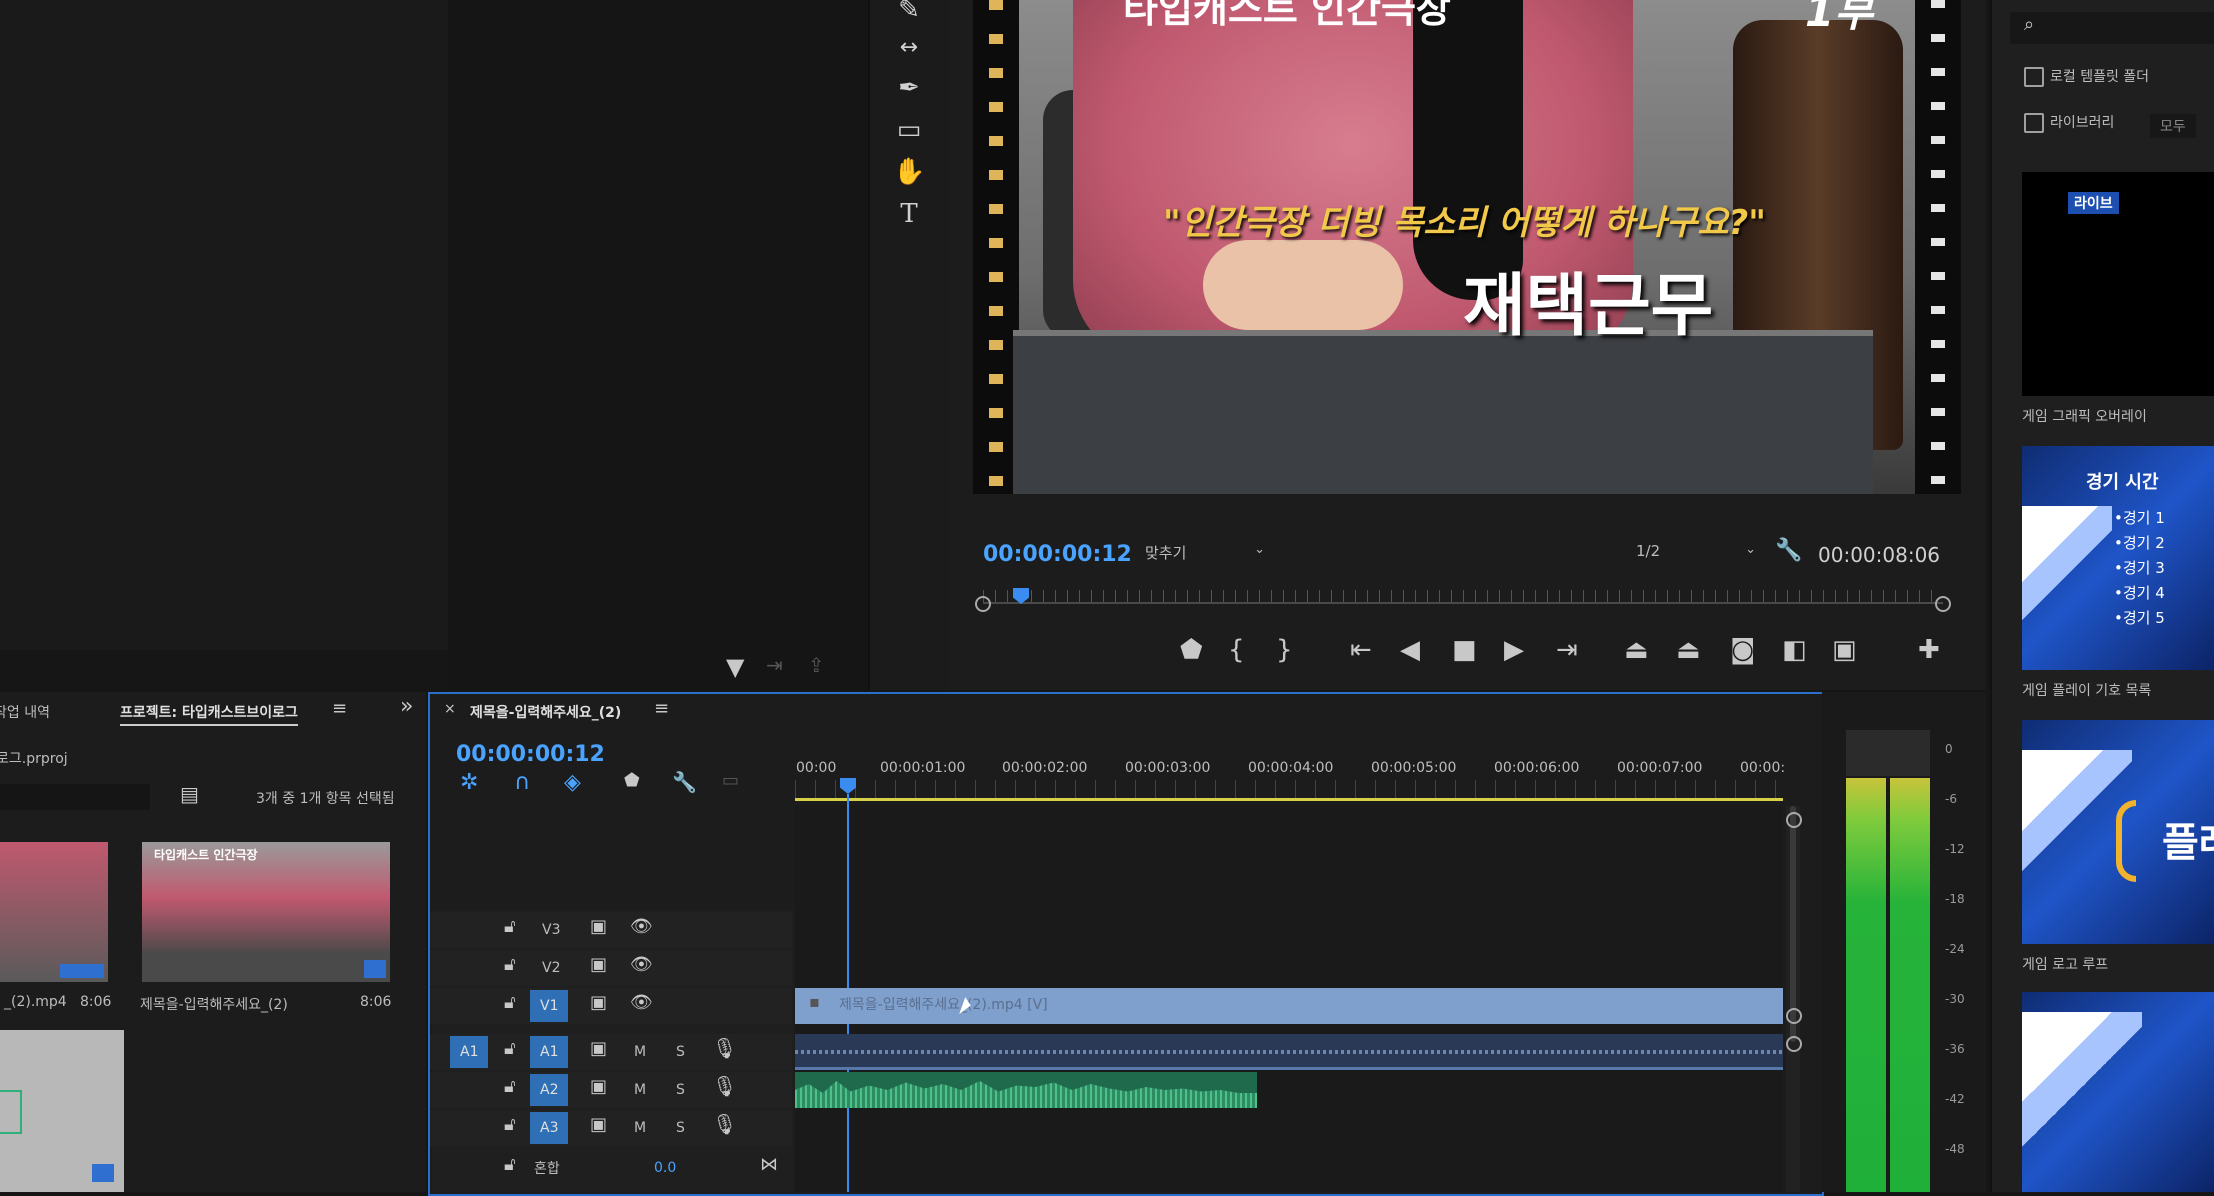 This screenshot has width=2214, height=1196. Describe the element at coordinates (572, 783) in the screenshot. I see `linked-selection-icon: ◈` at that location.